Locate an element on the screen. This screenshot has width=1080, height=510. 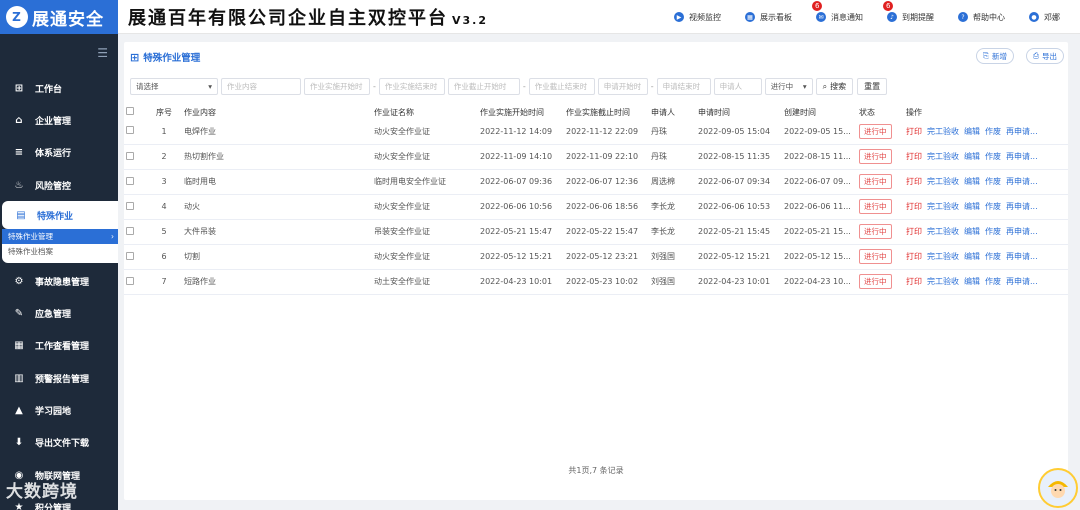
topnav-item: ▶ 视频监控 is located at coordinates (697, 17).